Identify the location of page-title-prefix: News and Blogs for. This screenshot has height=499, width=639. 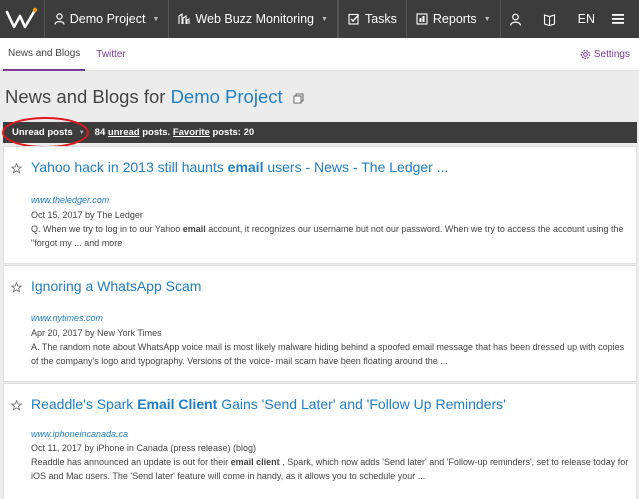
(85, 96).